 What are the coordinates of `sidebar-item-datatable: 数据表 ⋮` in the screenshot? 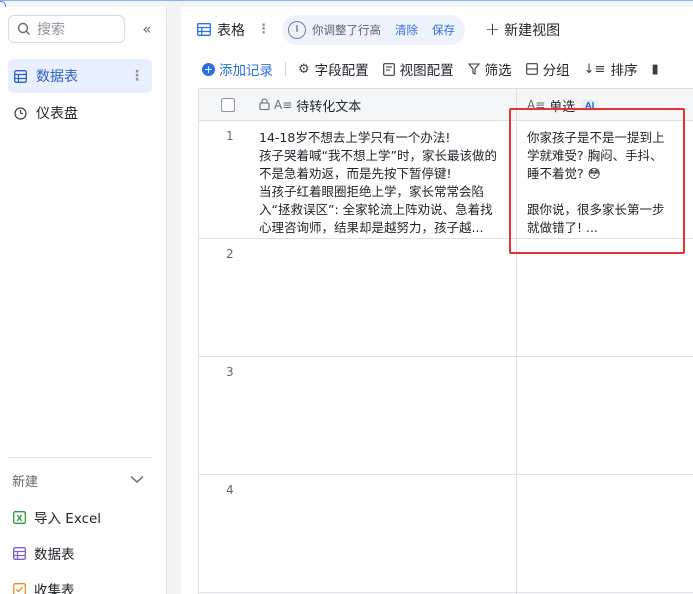 It's located at (80, 76).